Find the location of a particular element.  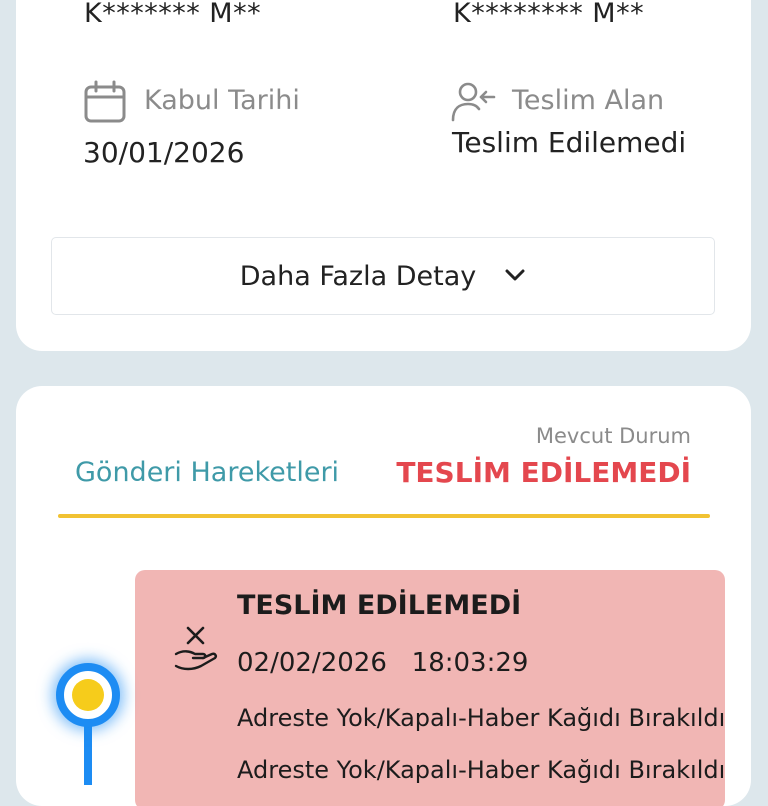

current-status-caption: Mevcut Durum is located at coordinates (613, 436).